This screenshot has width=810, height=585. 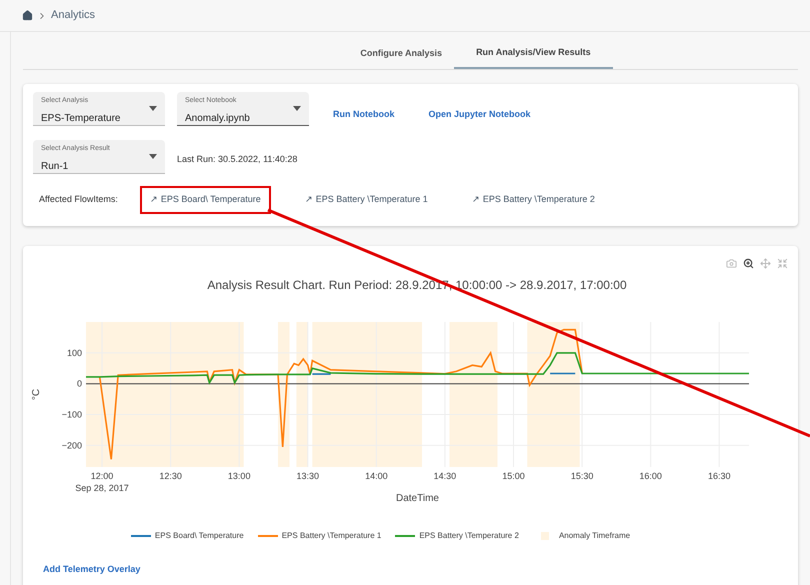 What do you see at coordinates (72, 445) in the screenshot?
I see `y-tick-label: −200` at bounding box center [72, 445].